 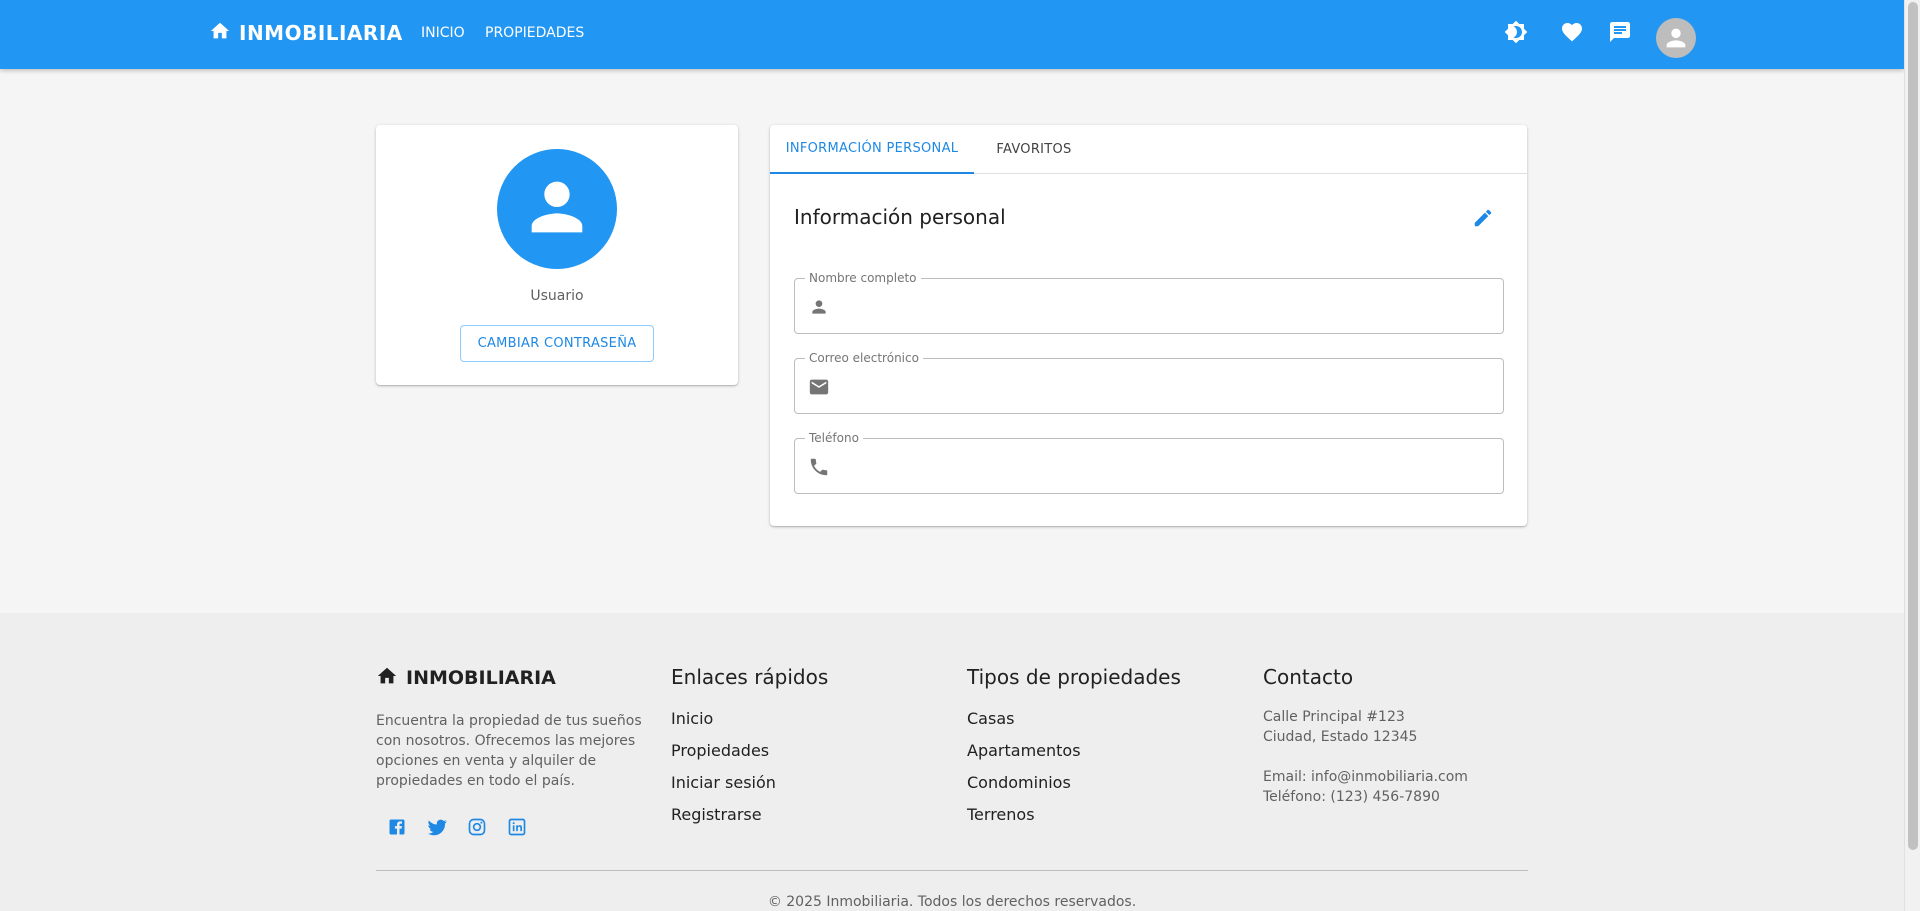 I want to click on mail-icon, so click(x=819, y=387).